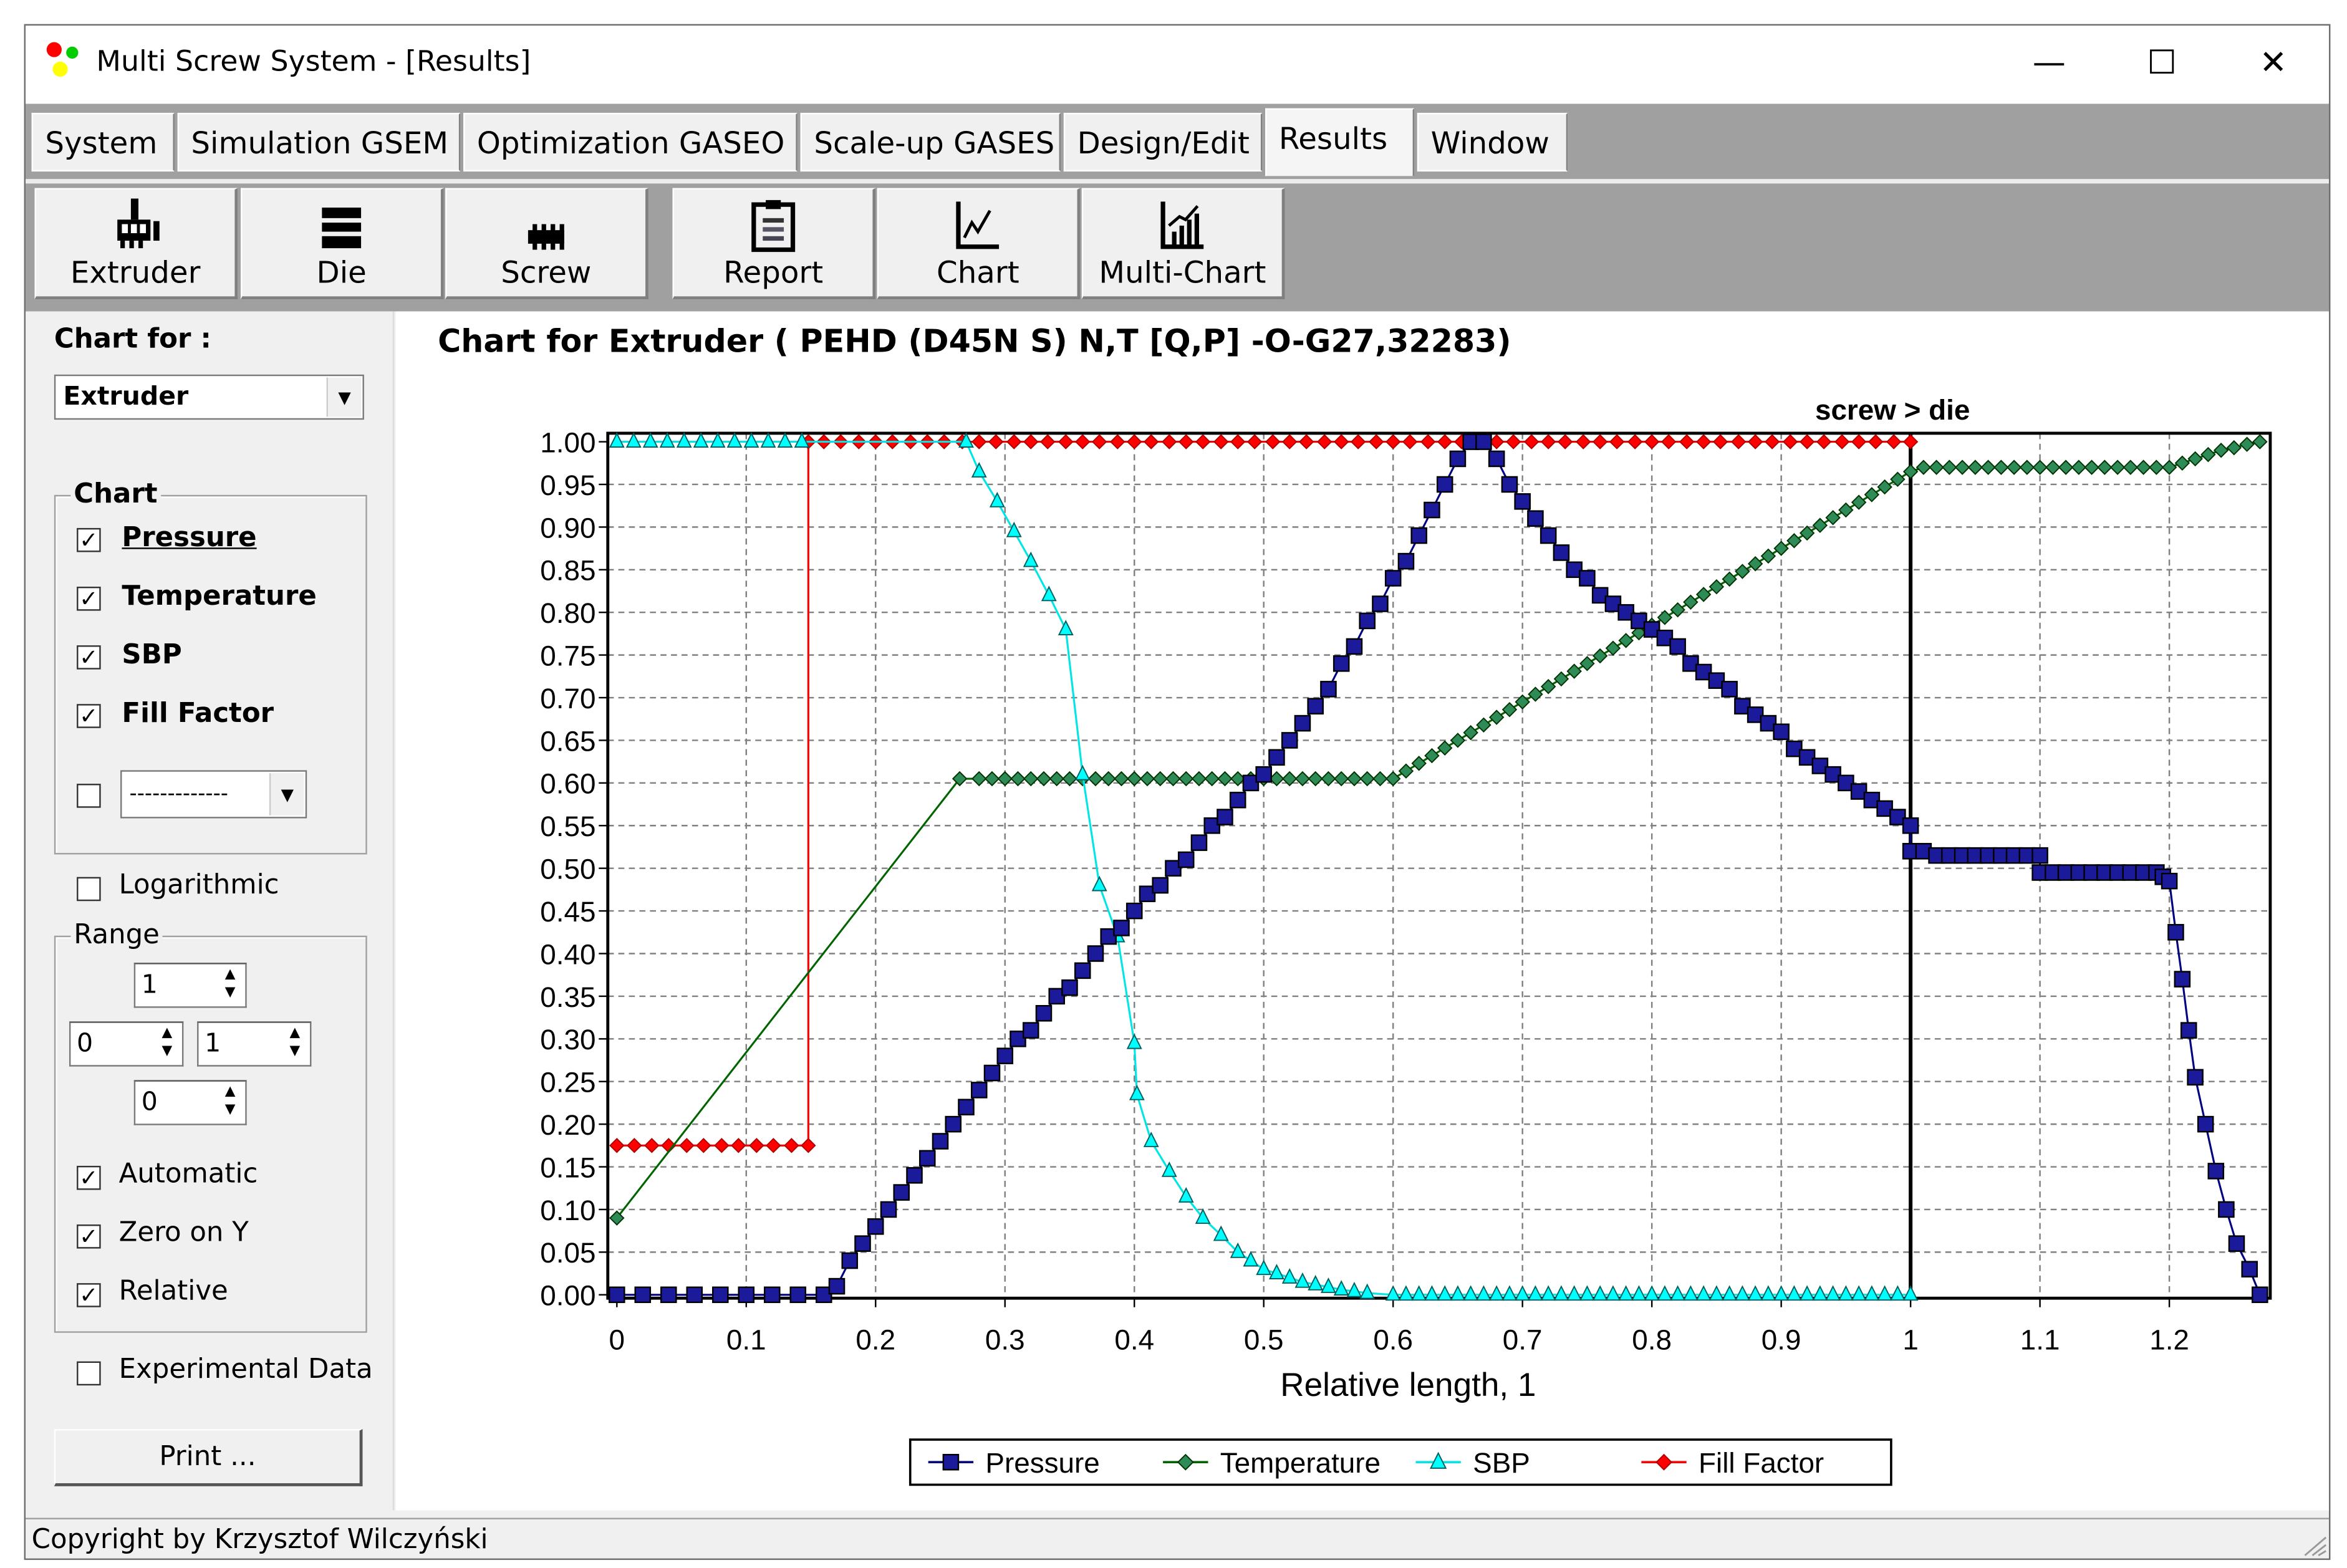 The width and height of the screenshot is (2347, 1568). What do you see at coordinates (184, 1233) in the screenshot?
I see `zero-on-y-label: Zero on Y` at bounding box center [184, 1233].